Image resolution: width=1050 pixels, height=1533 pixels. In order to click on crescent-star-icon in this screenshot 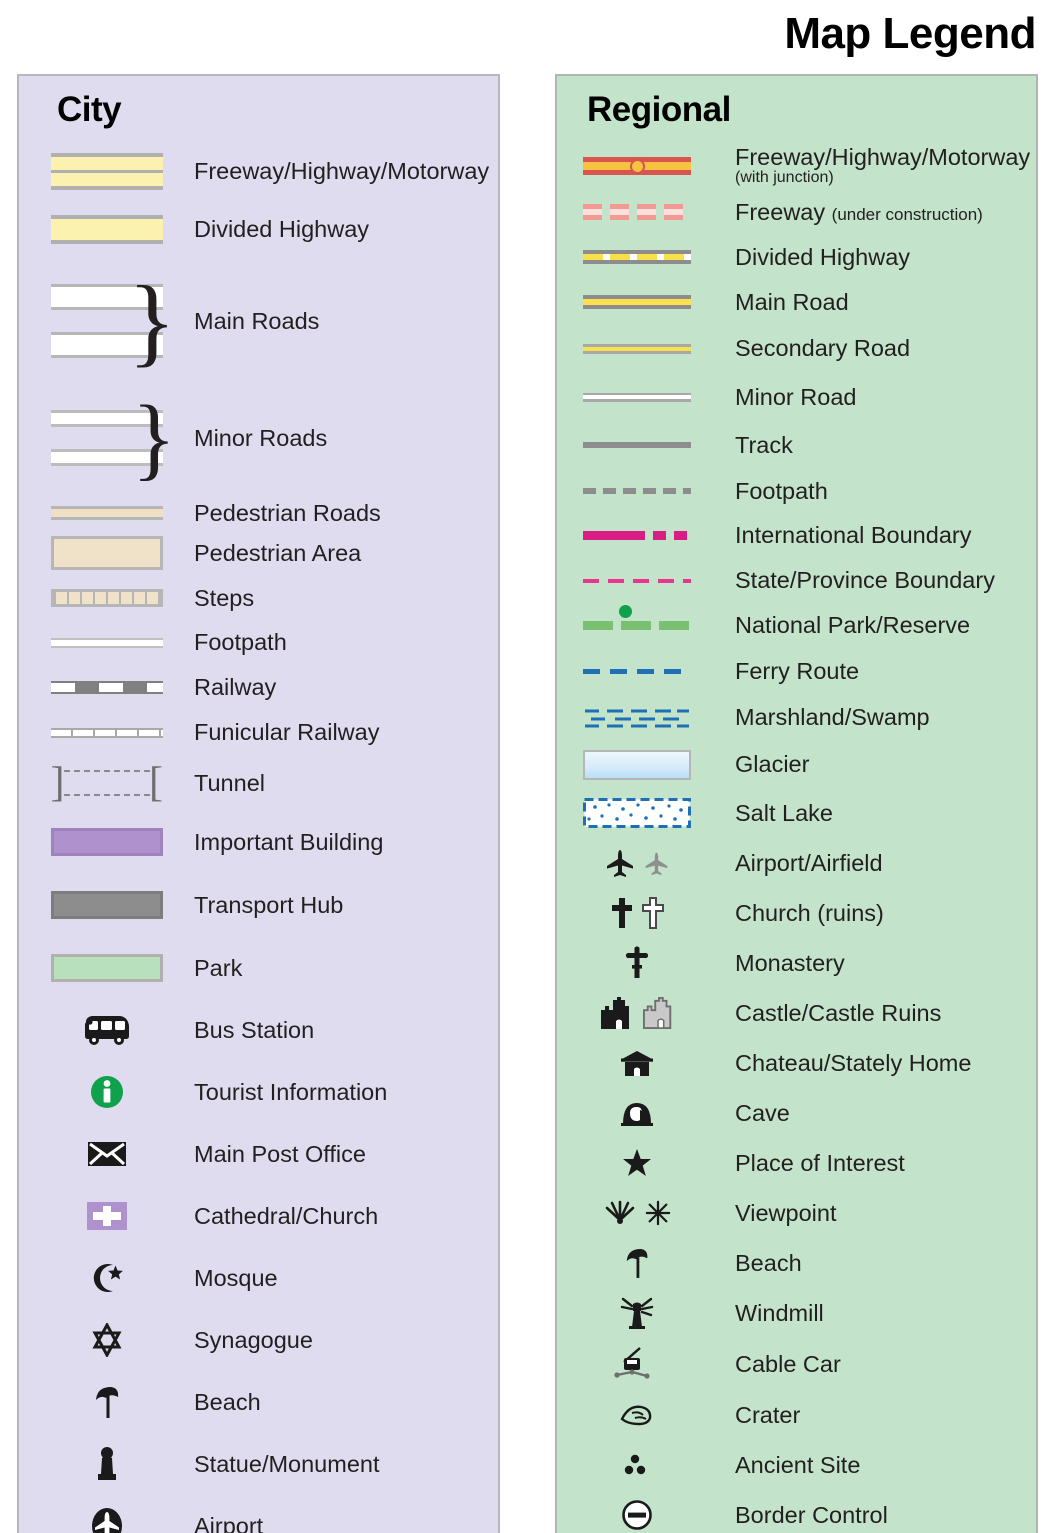, I will do `click(106, 1278)`.